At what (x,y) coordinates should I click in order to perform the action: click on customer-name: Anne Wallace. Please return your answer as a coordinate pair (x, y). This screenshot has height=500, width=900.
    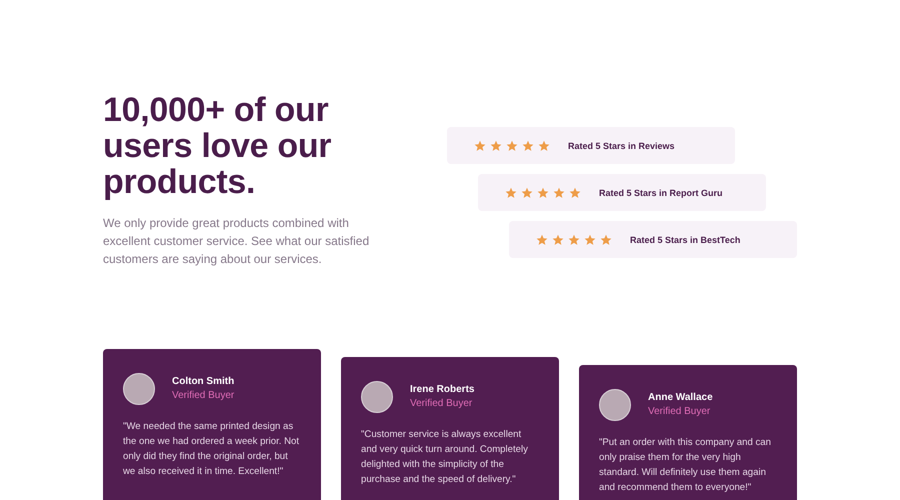
    Looking at the image, I should click on (680, 398).